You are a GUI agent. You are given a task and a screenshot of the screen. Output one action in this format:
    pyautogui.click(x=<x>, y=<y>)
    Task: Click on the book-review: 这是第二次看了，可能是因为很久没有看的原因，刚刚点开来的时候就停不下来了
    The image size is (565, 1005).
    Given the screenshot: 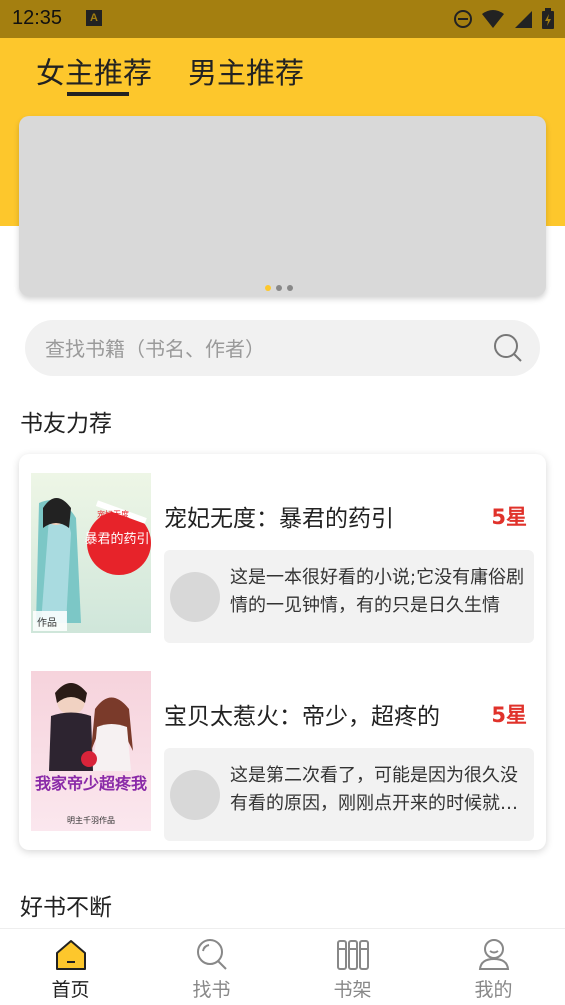 What is the action you would take?
    pyautogui.click(x=349, y=794)
    